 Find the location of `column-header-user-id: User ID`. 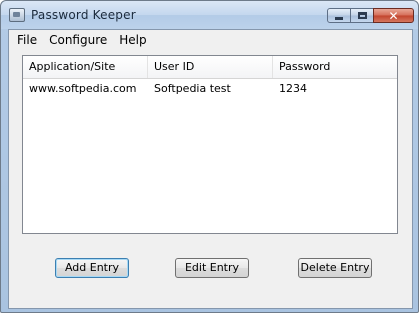

column-header-user-id: User ID is located at coordinates (210, 67).